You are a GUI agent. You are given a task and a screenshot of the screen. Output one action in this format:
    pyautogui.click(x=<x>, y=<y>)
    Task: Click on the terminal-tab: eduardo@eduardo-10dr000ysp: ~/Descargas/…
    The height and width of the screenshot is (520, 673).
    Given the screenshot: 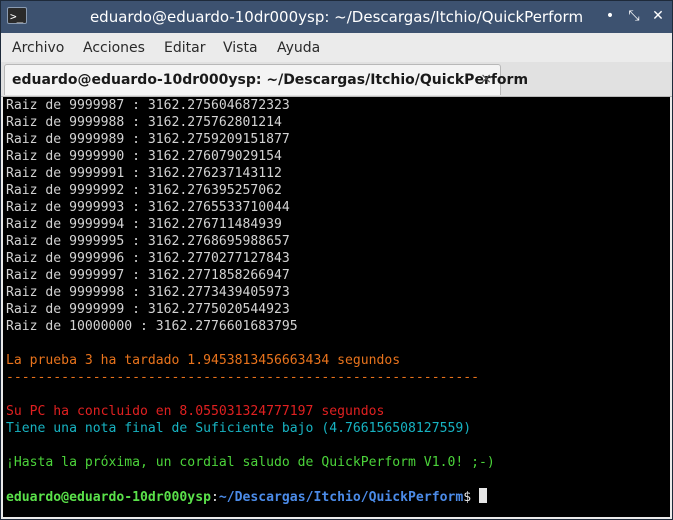 What is the action you would take?
    pyautogui.click(x=266, y=79)
    